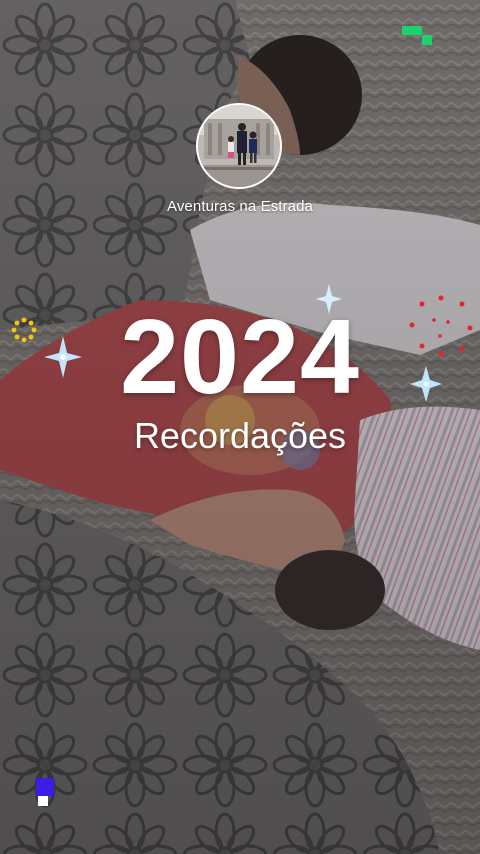 Image resolution: width=480 pixels, height=854 pixels. What do you see at coordinates (240, 435) in the screenshot?
I see `memory-title: Recordações` at bounding box center [240, 435].